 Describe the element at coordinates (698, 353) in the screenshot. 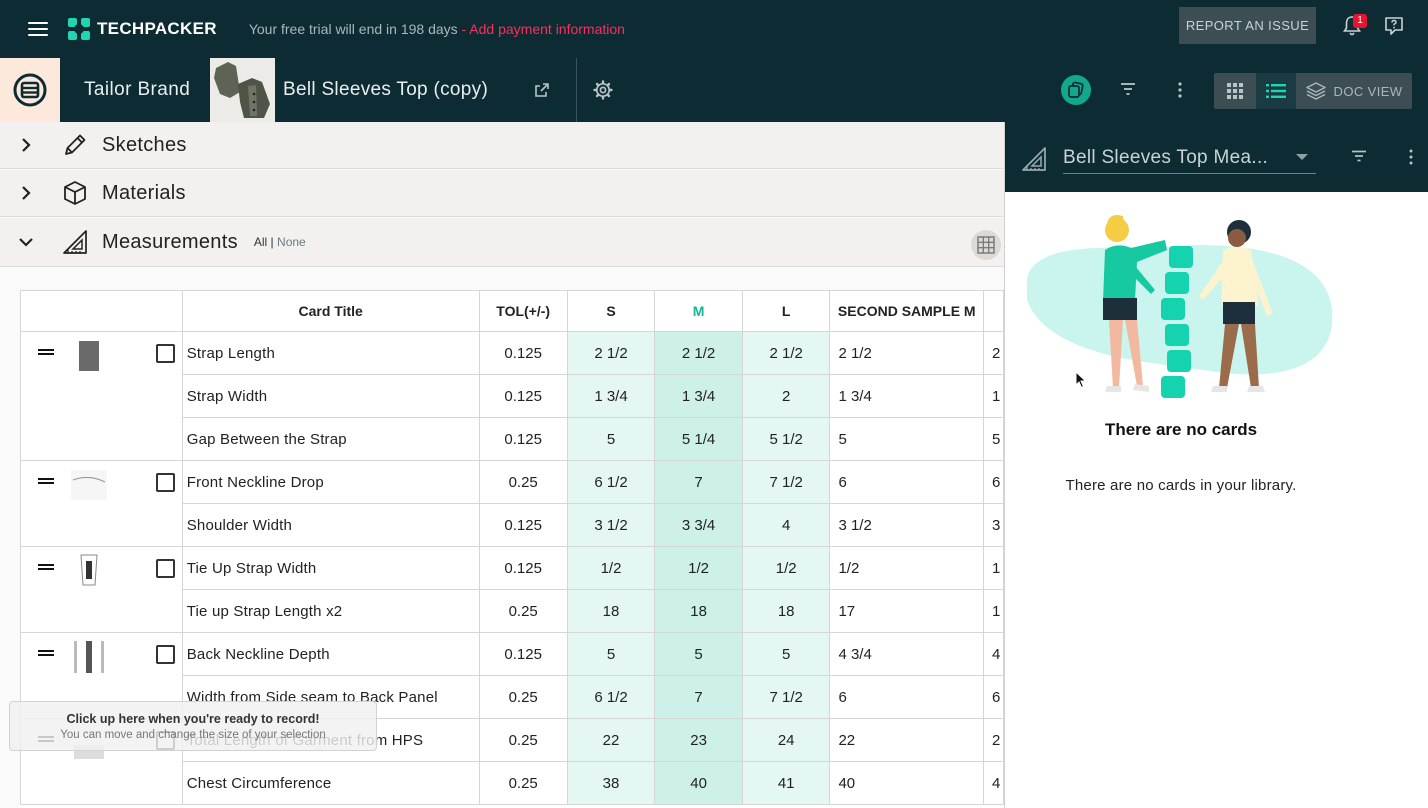

I see `cell-size-m: 2 1/2` at that location.